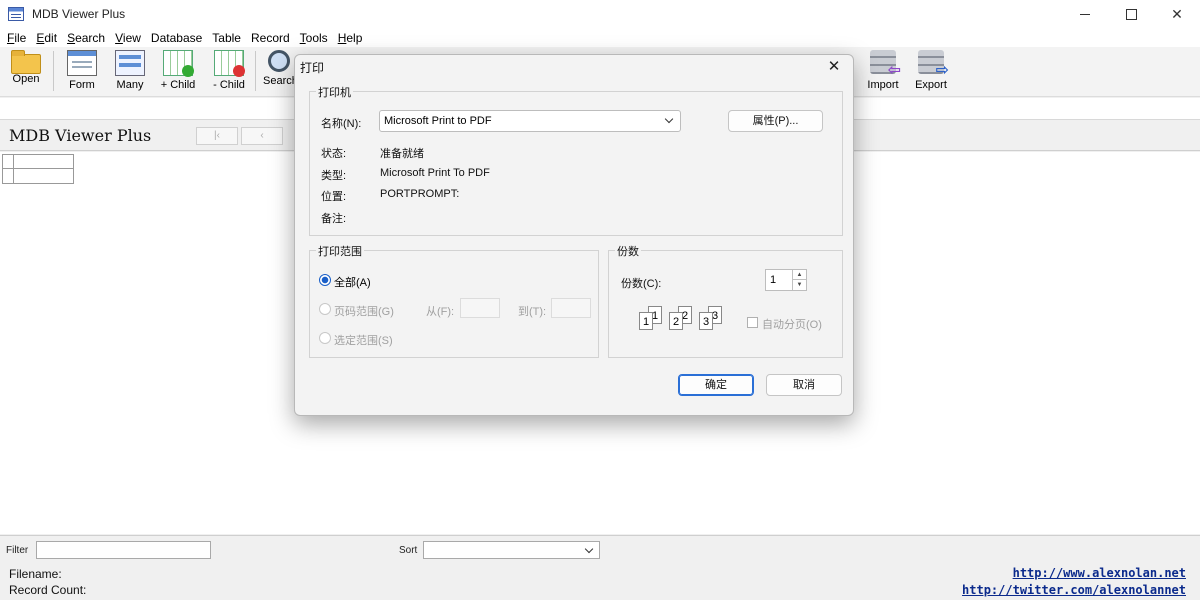 The image size is (1200, 600). I want to click on import-button: Import, so click(883, 72).